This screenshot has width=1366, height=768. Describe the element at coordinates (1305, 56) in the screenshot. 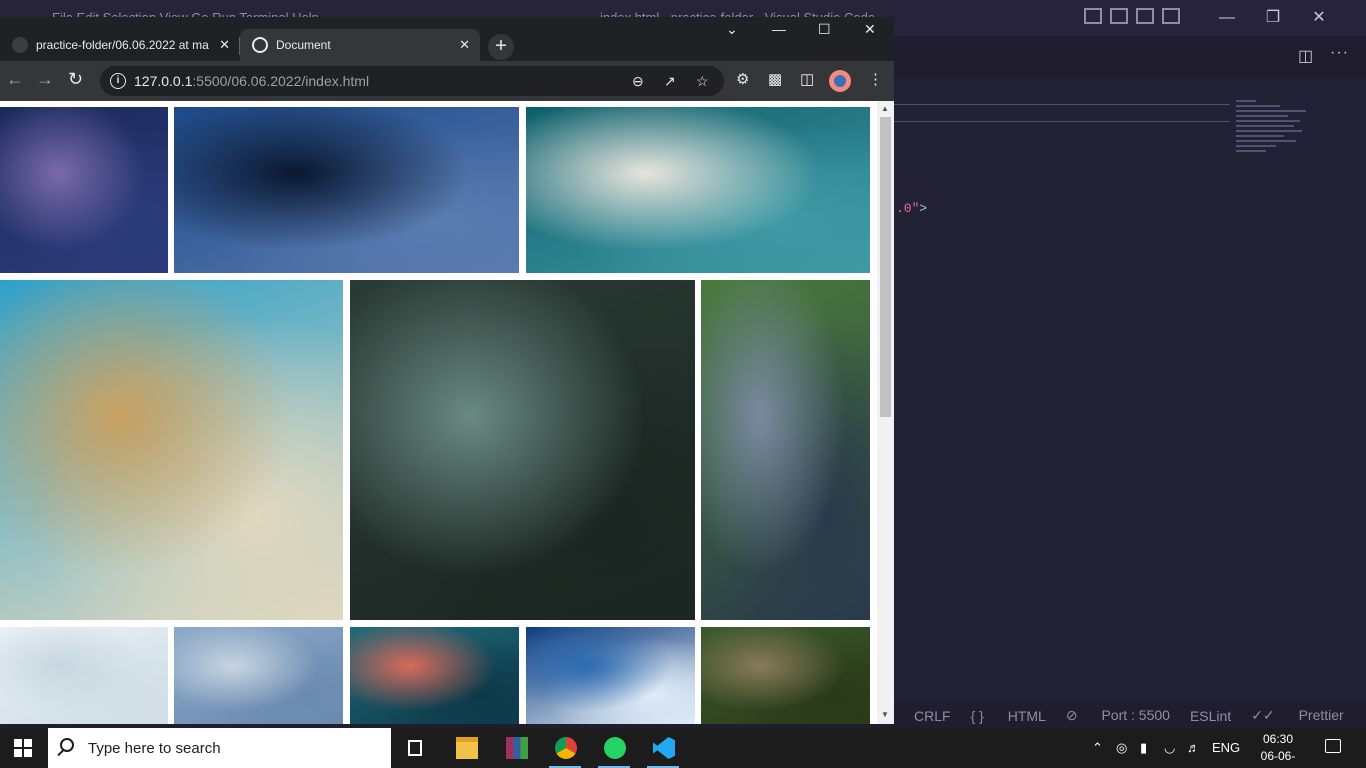

I see `split-editor-icon: ◫` at that location.